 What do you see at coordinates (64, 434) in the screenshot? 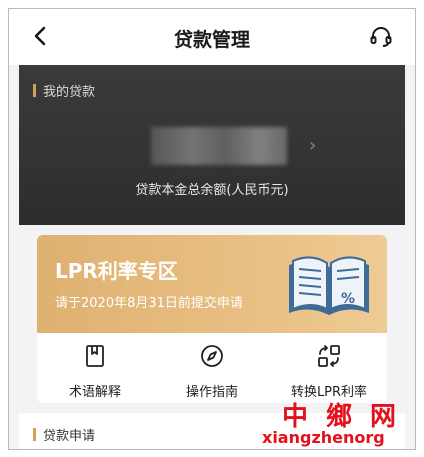
I see `loan-apply-title: 贷款申请` at bounding box center [64, 434].